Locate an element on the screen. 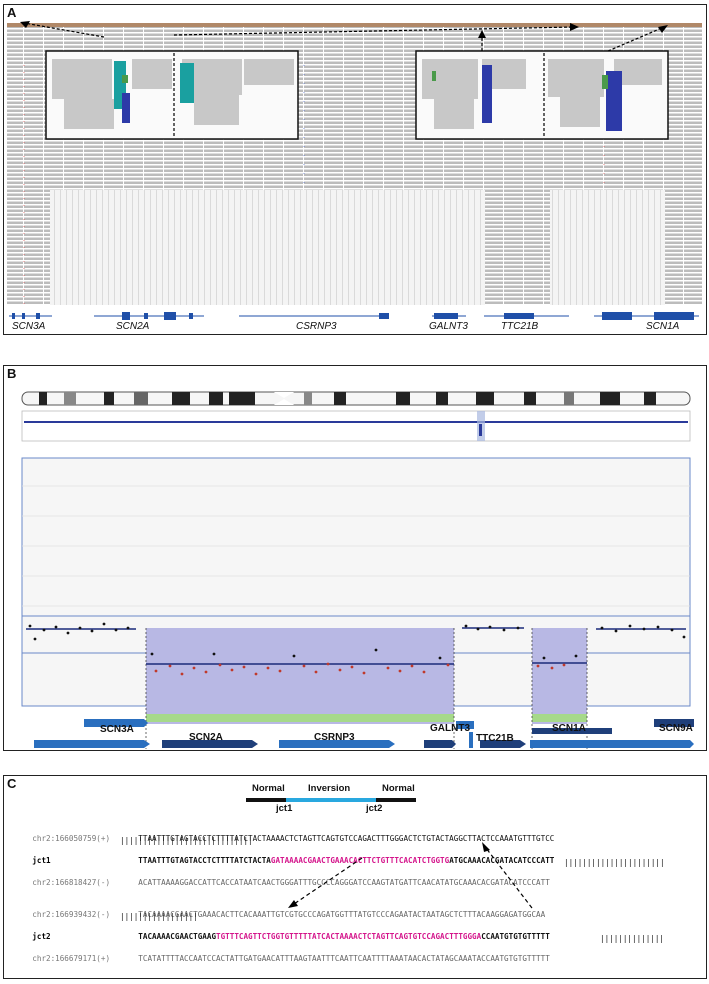  bars-left: ||||||||||||||||| is located at coordinates (159, 916).